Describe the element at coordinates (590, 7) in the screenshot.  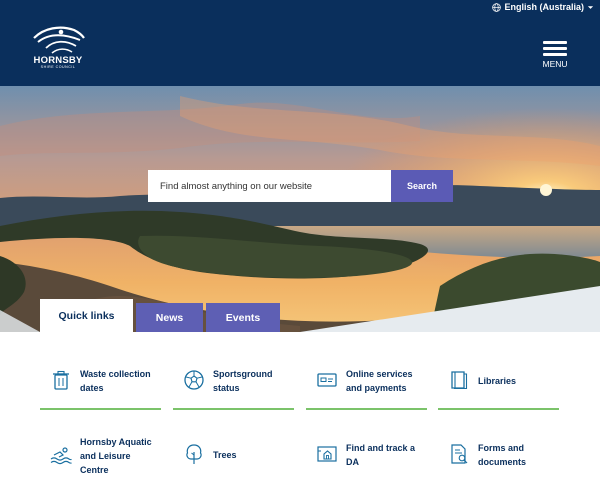
I see `caret-down-icon` at that location.